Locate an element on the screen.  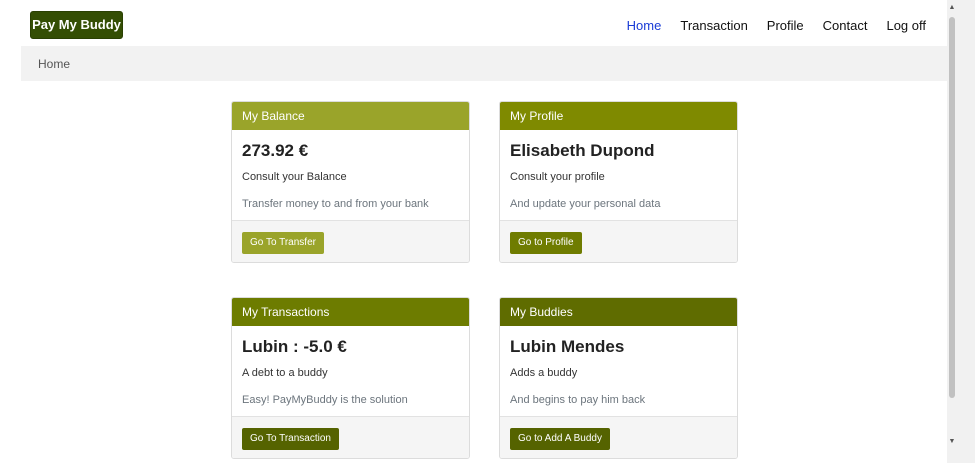
buddy-name: Lubin Mendes is located at coordinates (567, 346).